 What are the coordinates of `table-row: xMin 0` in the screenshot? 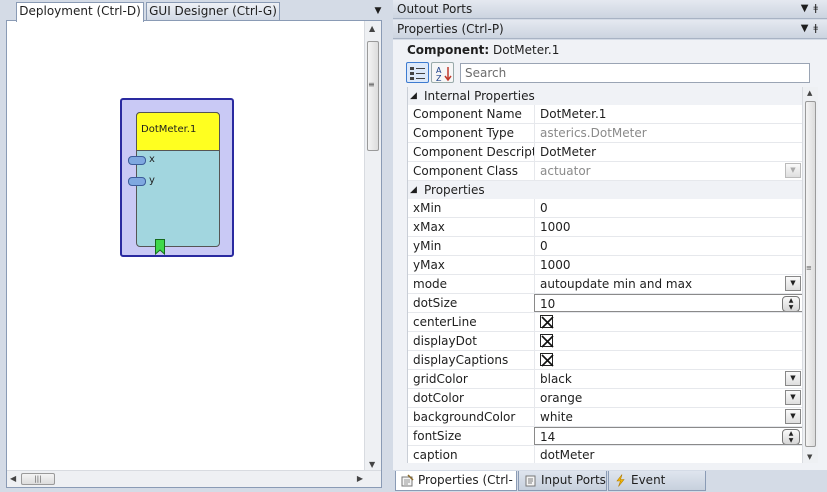 It's located at (605, 208).